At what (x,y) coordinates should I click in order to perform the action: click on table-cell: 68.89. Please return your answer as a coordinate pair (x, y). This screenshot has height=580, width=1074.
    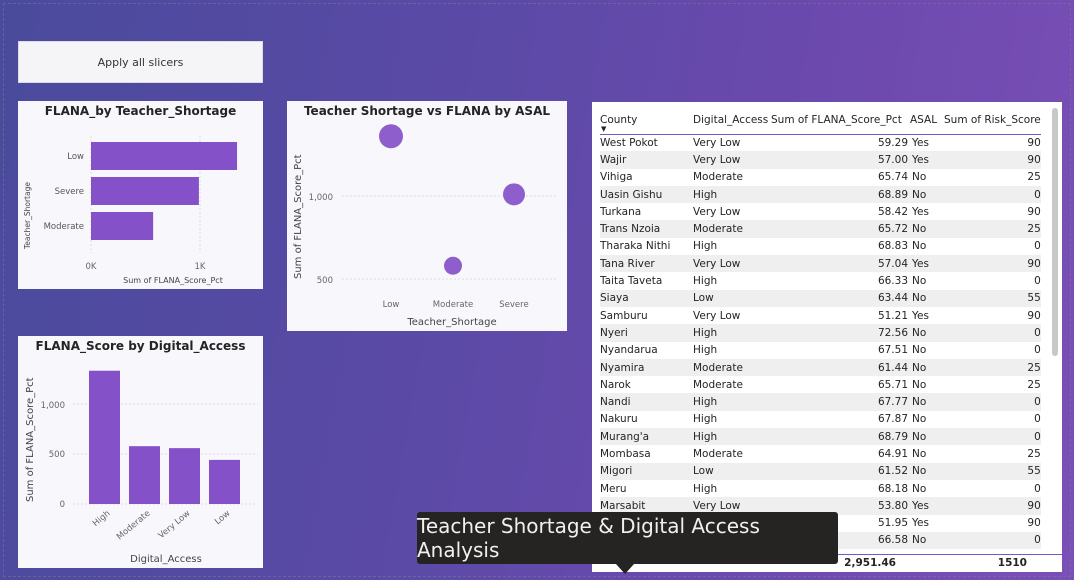
    Looking at the image, I should click on (839, 194).